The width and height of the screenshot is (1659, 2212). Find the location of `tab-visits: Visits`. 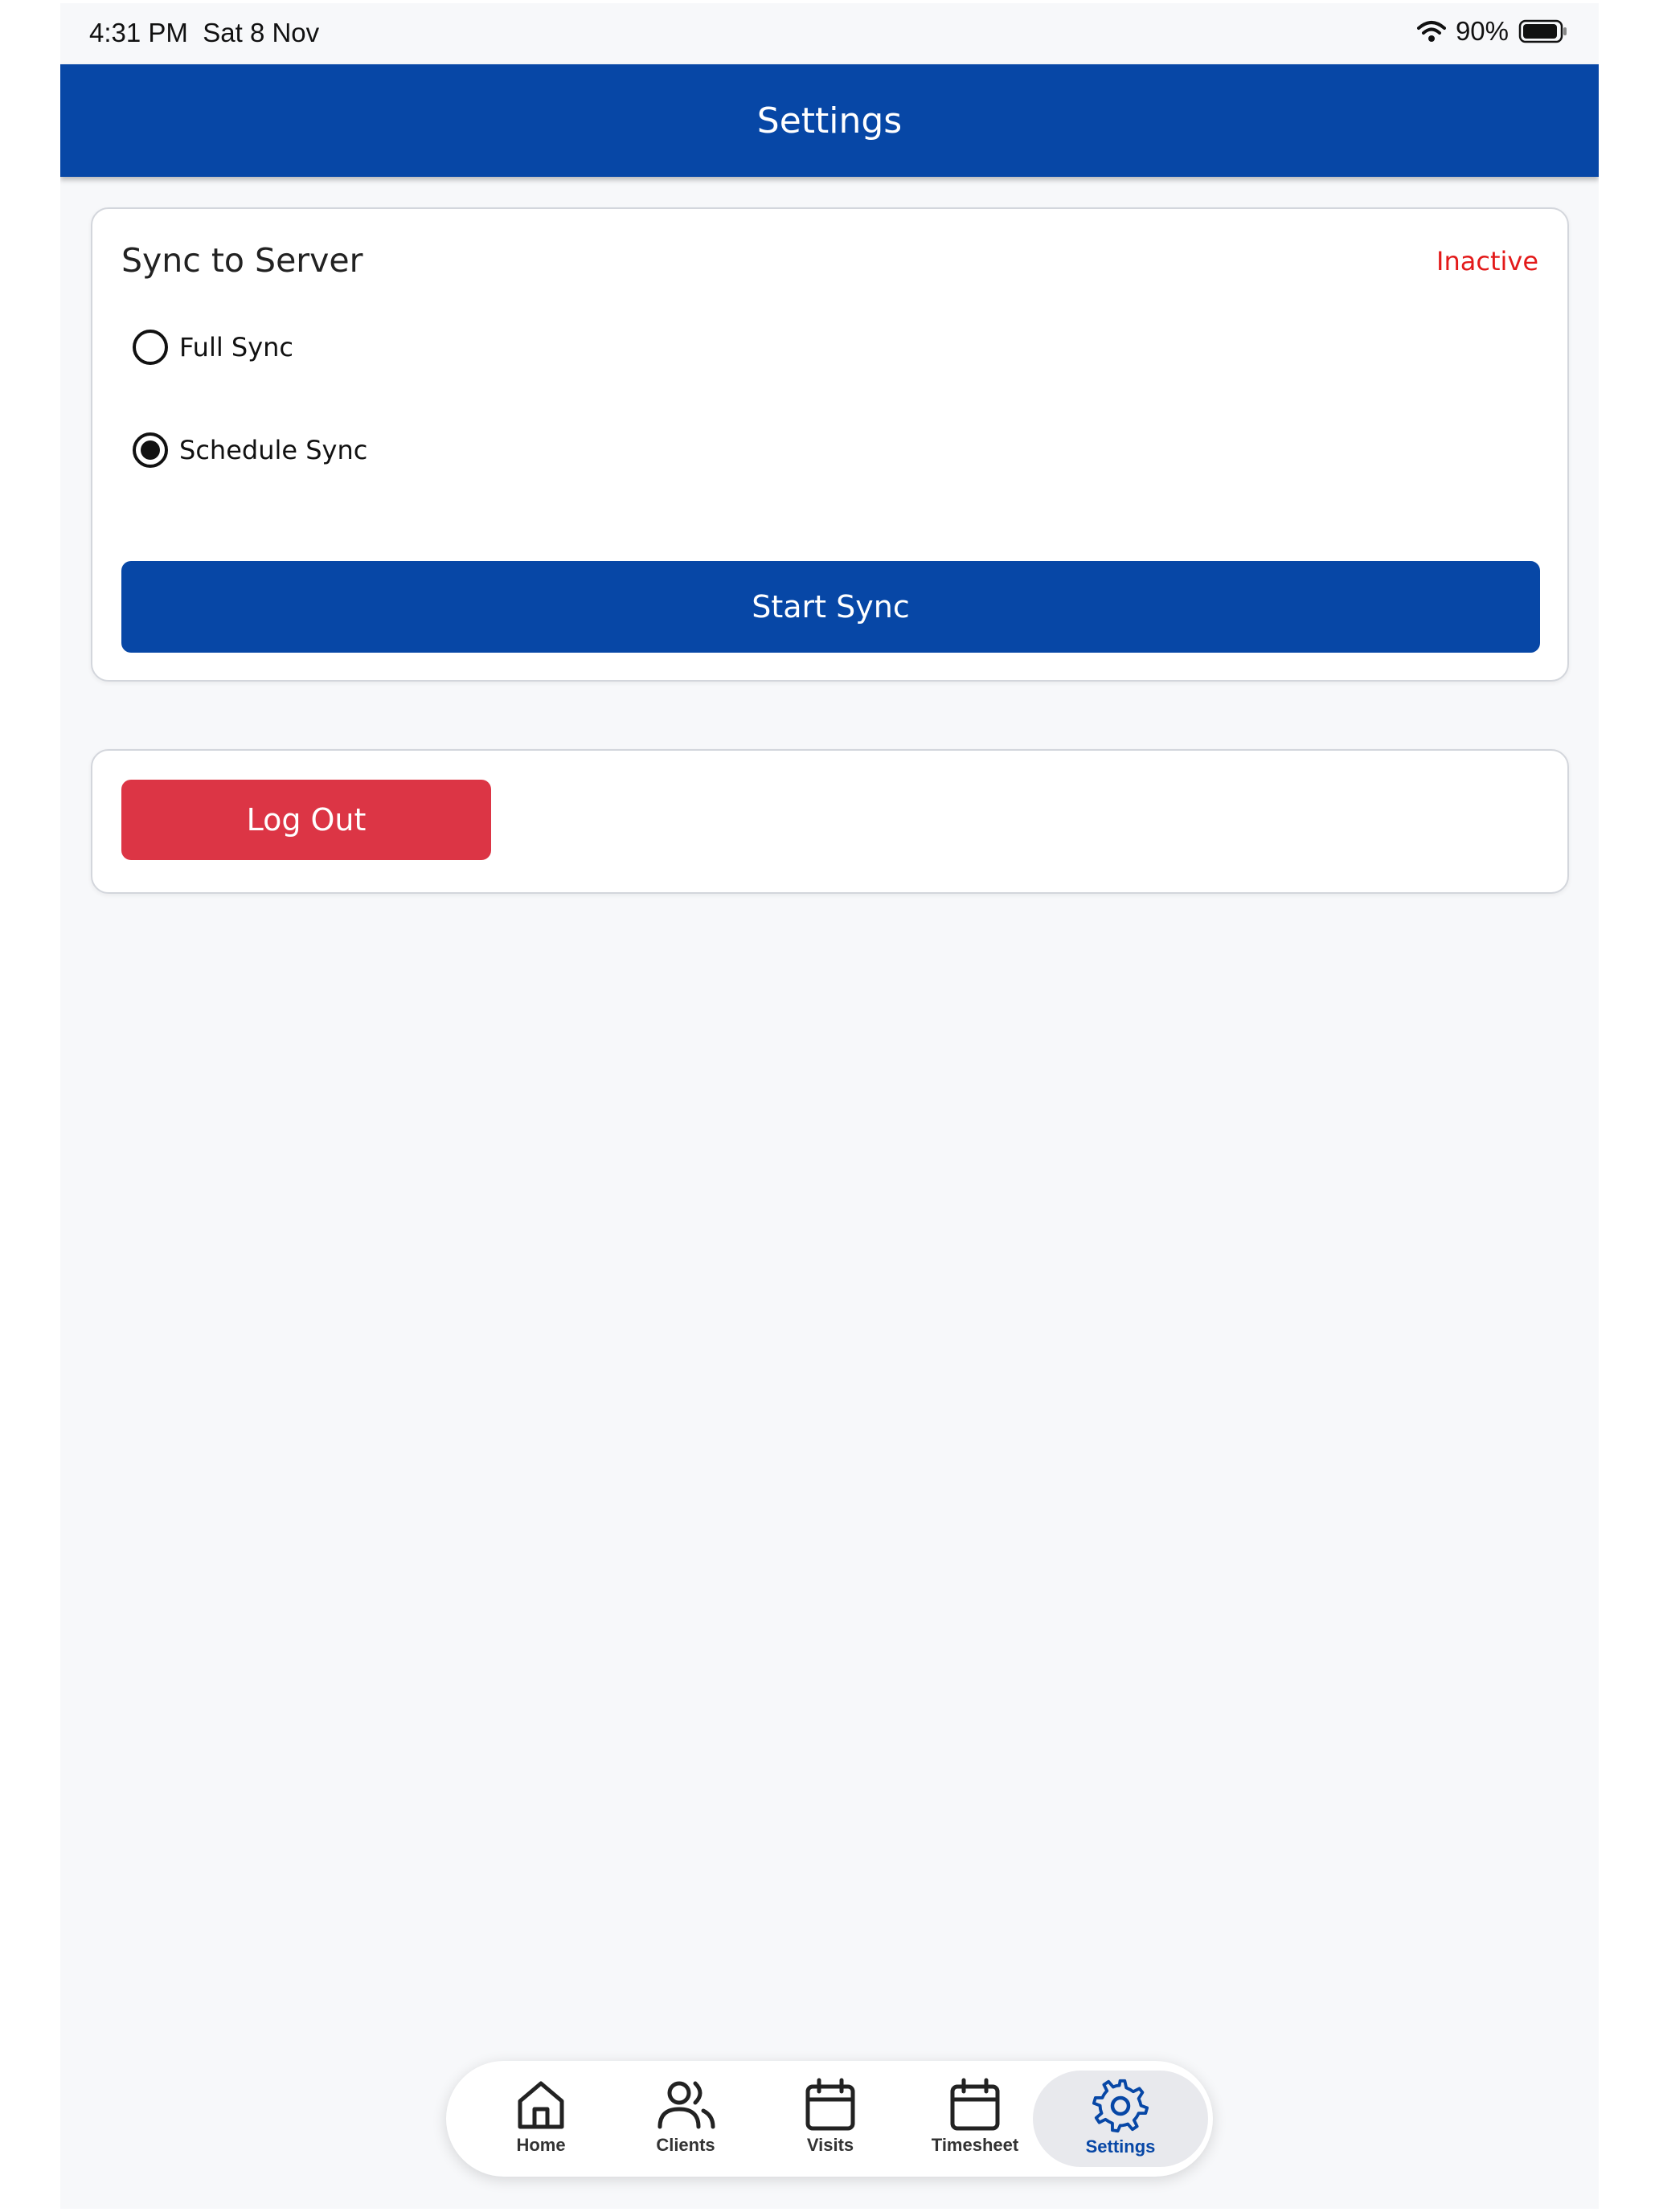

tab-visits: Visits is located at coordinates (830, 2119).